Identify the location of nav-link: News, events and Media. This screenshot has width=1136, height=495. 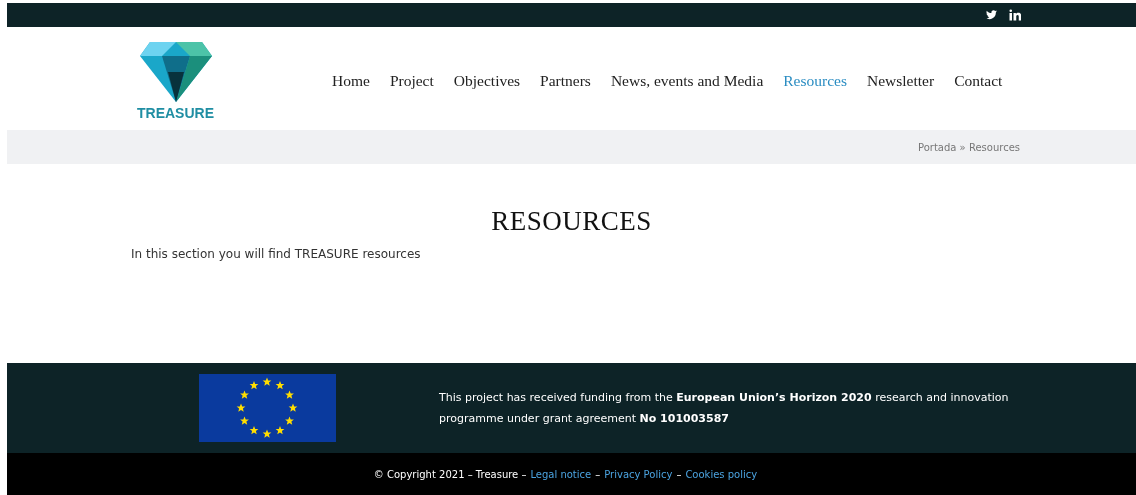
(687, 80).